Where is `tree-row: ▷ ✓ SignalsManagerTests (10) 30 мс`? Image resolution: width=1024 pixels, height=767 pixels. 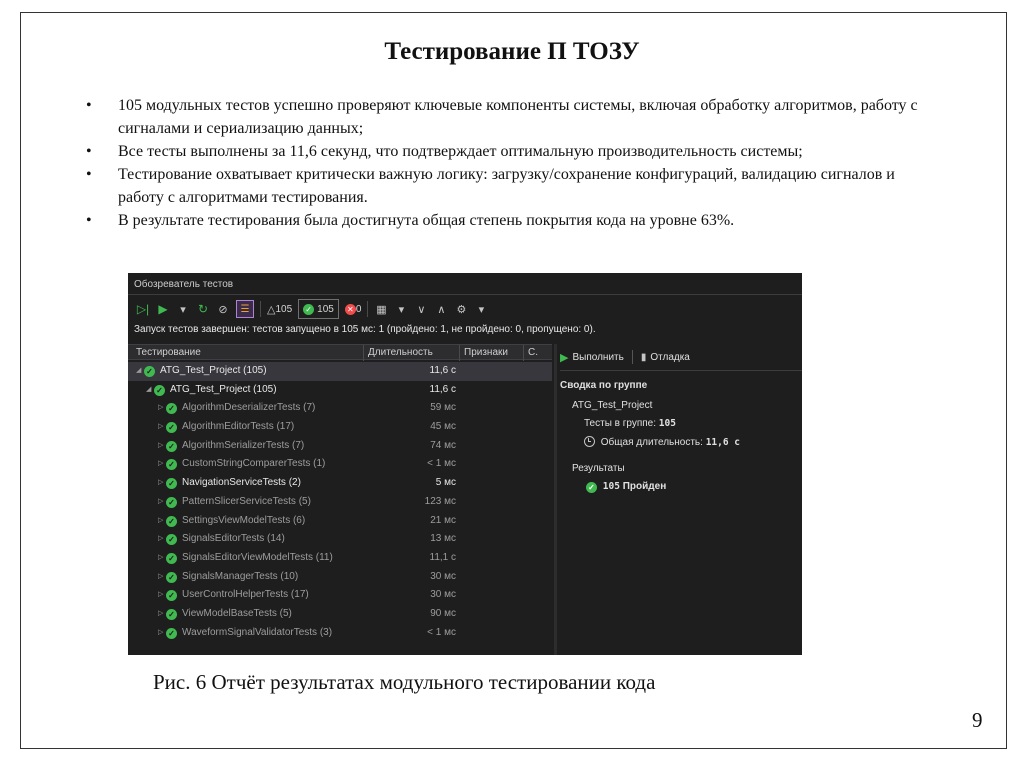
tree-row: ▷ ✓ SignalsManagerTests (10) 30 мс is located at coordinates (340, 577).